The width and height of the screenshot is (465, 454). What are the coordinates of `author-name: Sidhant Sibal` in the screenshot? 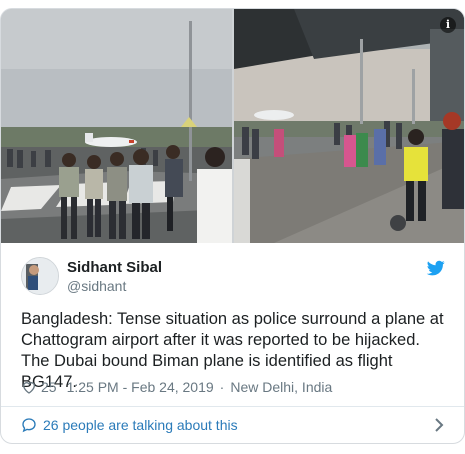 It's located at (114, 267).